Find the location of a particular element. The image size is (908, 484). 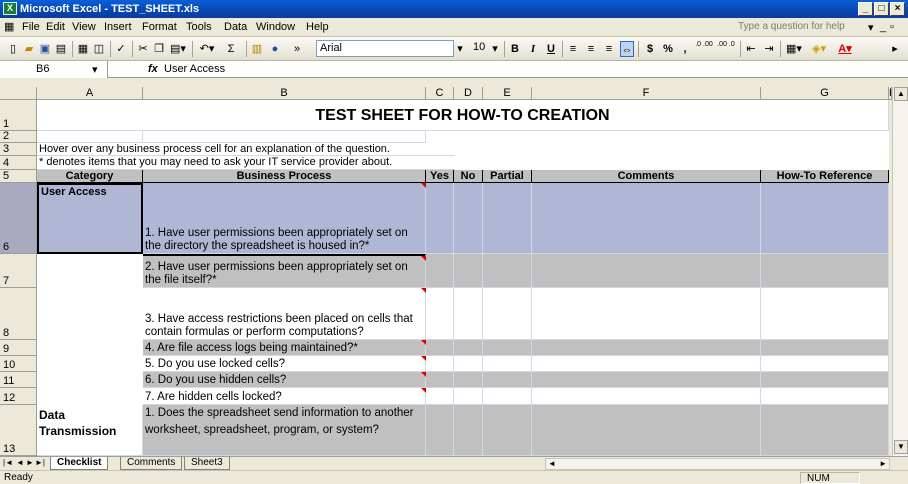

row-header-13: 13 is located at coordinates (18, 430).